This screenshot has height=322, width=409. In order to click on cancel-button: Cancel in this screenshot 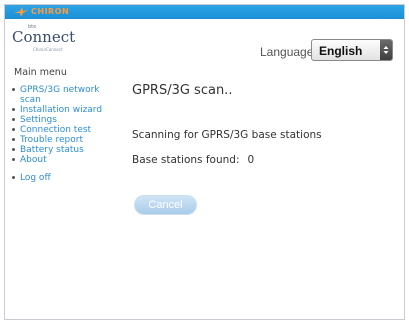, I will do `click(165, 205)`.